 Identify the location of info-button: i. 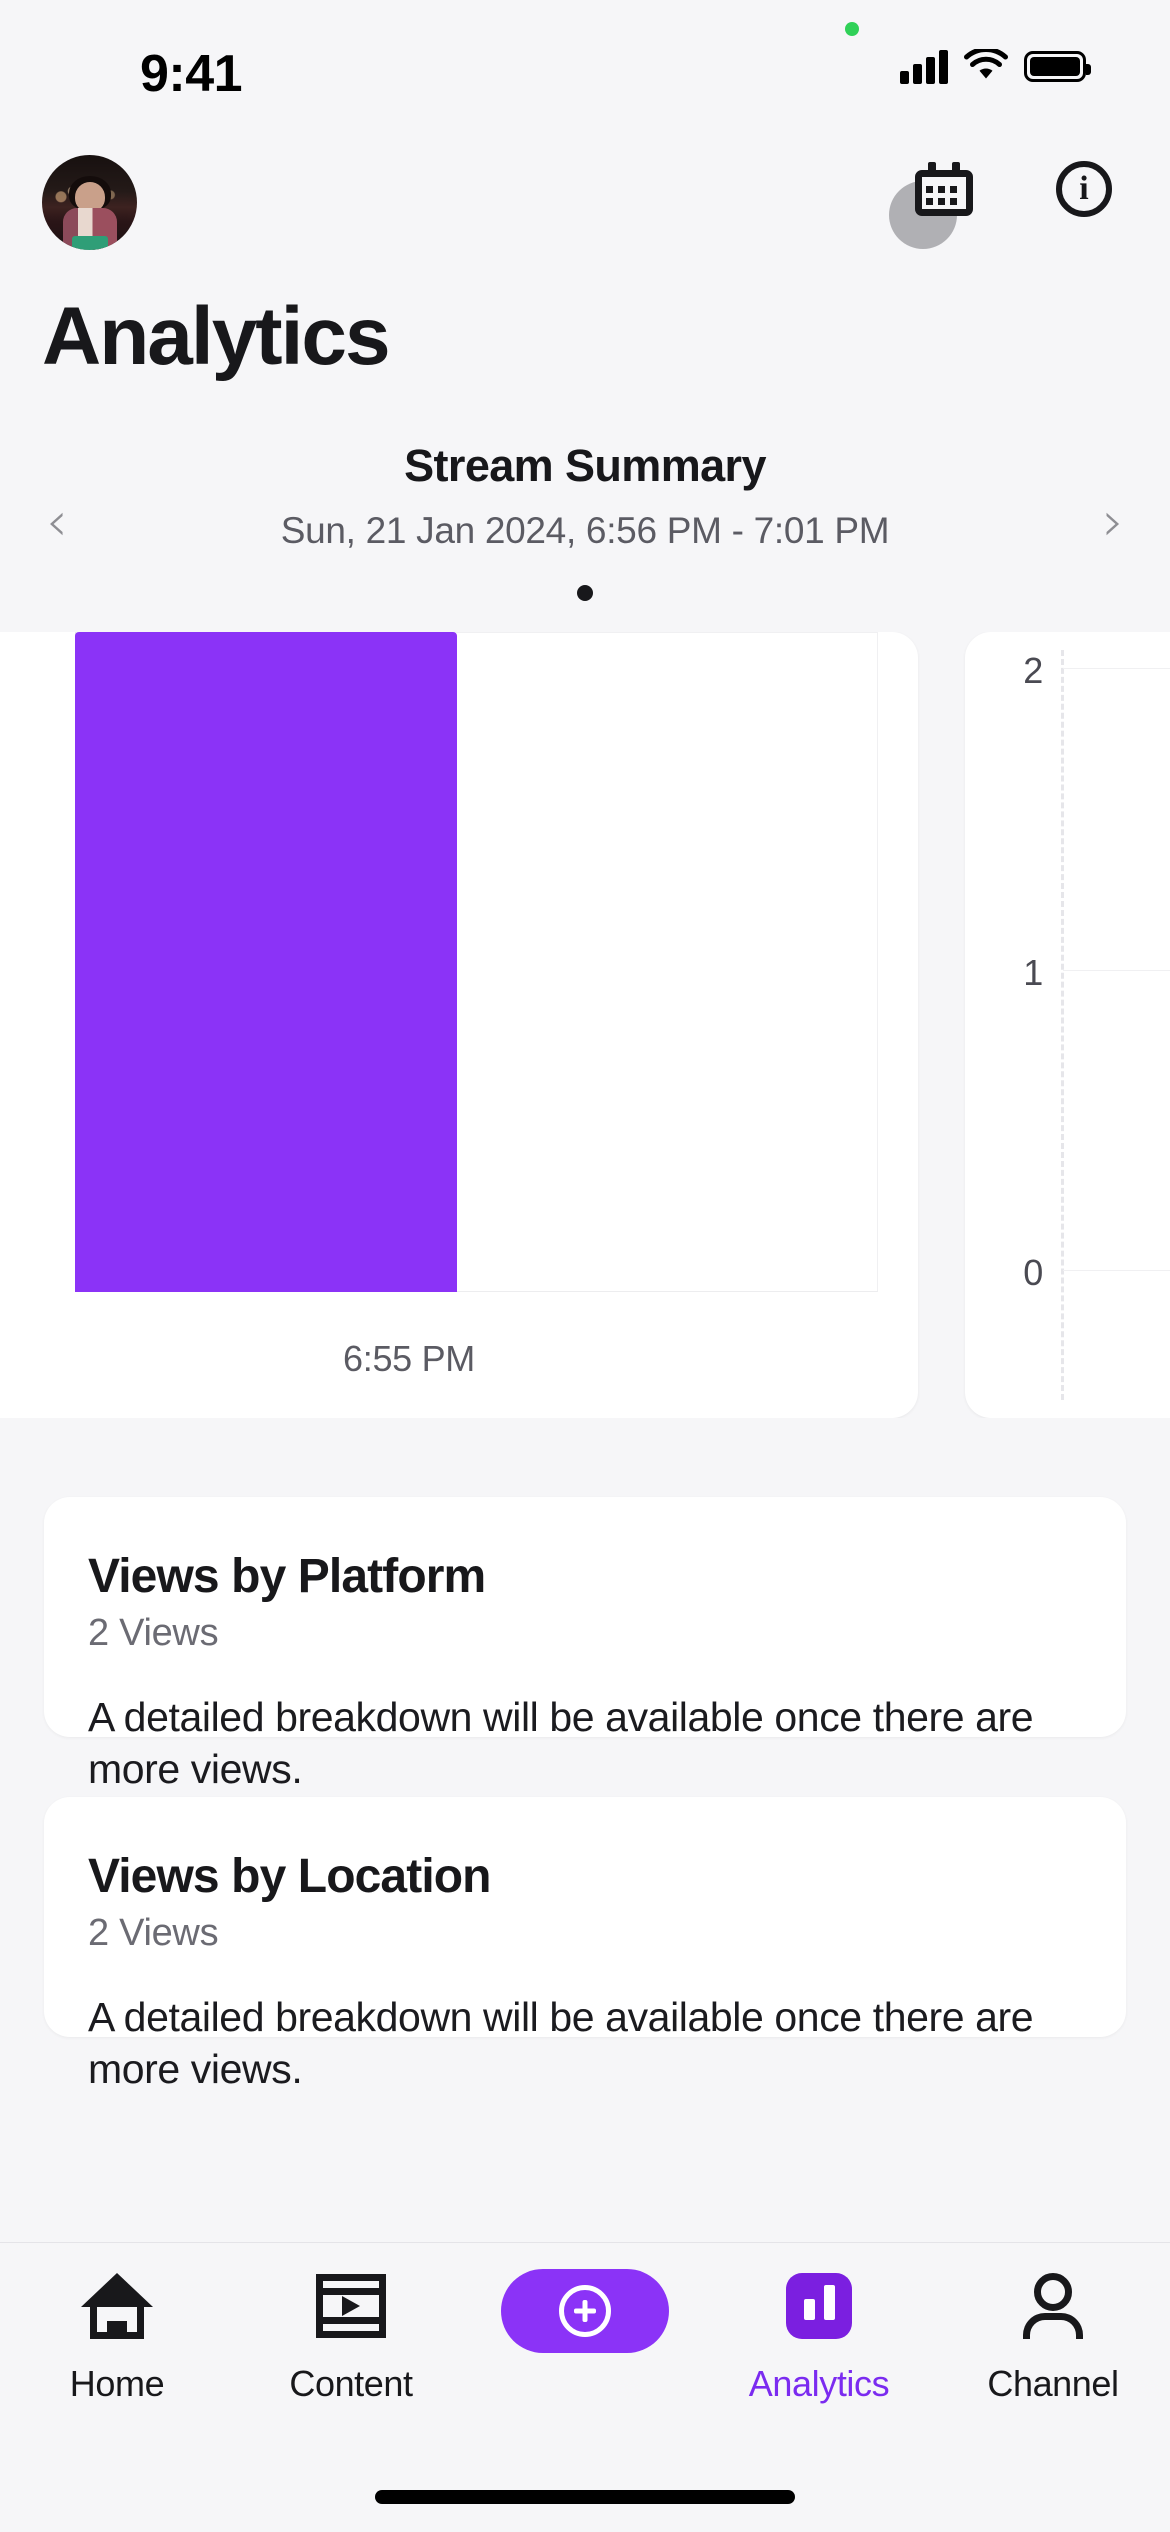
(1084, 189).